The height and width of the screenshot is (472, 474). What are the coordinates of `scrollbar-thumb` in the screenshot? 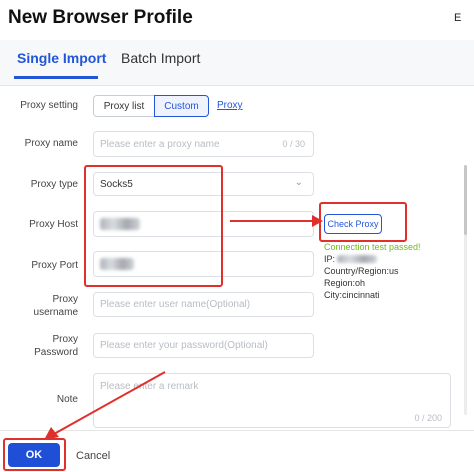 It's located at (465, 200).